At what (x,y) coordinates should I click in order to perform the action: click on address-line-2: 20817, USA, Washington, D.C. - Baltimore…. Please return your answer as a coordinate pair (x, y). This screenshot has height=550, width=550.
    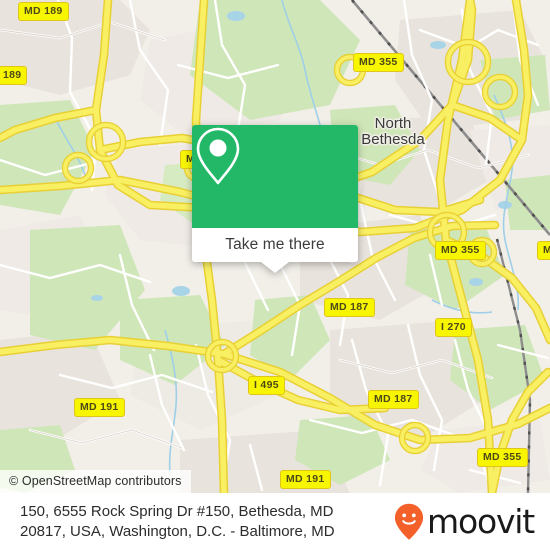
    Looking at the image, I should click on (177, 531).